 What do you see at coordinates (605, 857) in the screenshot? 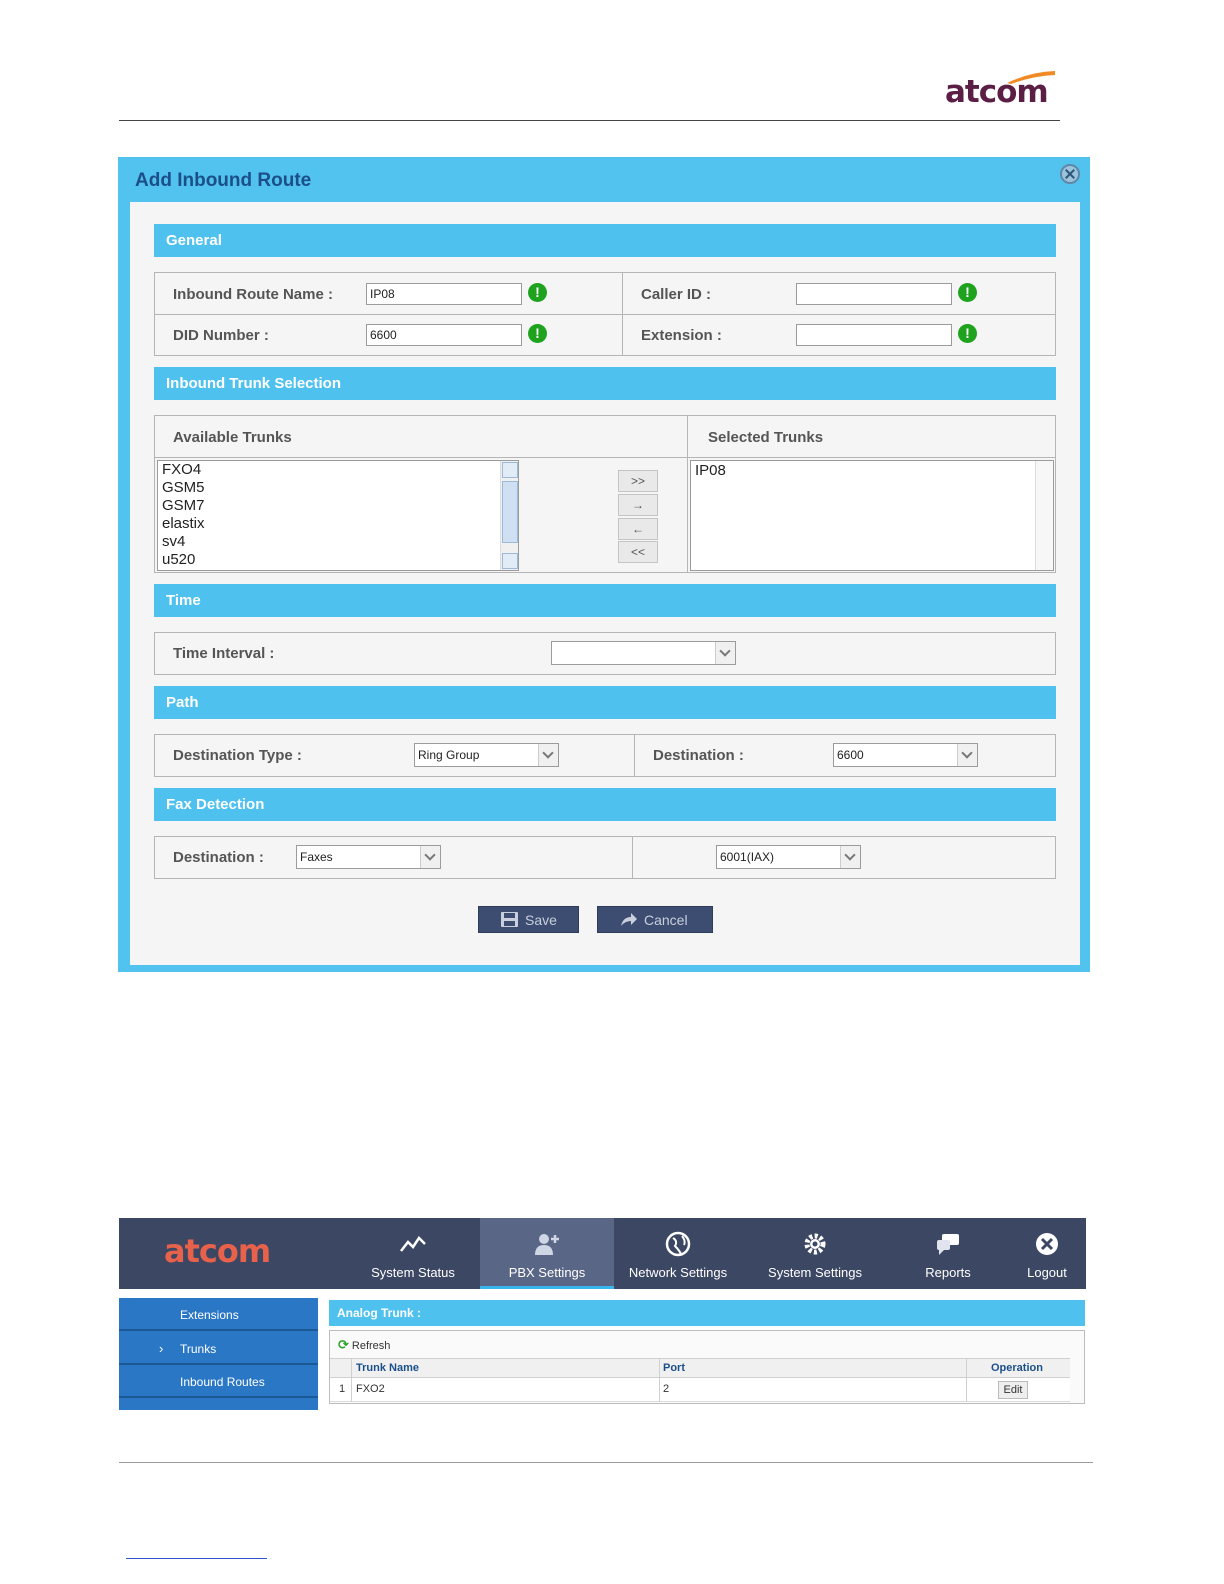
I see `fax-panel: Destination : Faxes 6001(IAX)` at bounding box center [605, 857].